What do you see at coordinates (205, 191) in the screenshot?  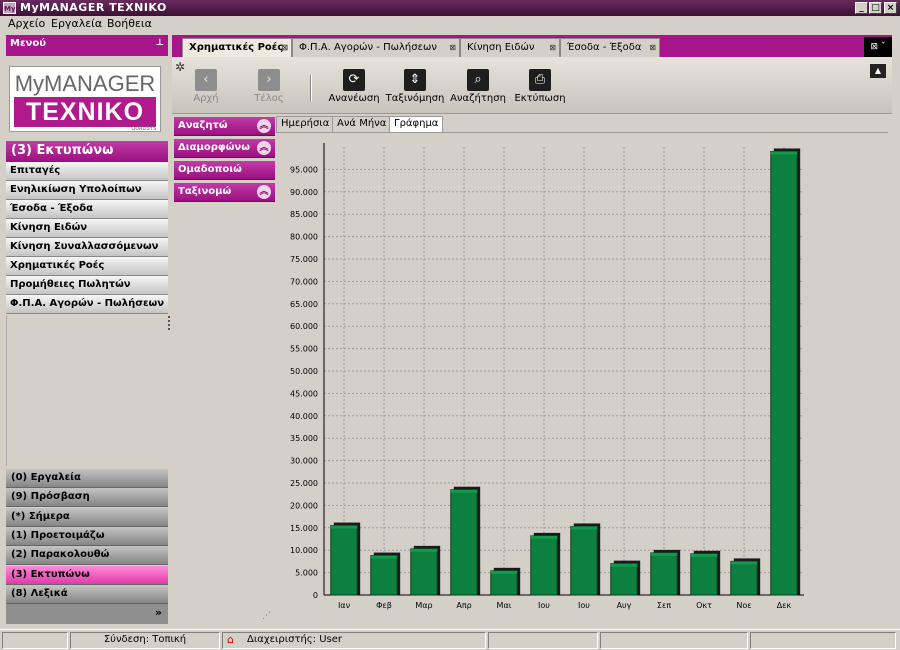 I see `filter-label: Ταξινομώ` at bounding box center [205, 191].